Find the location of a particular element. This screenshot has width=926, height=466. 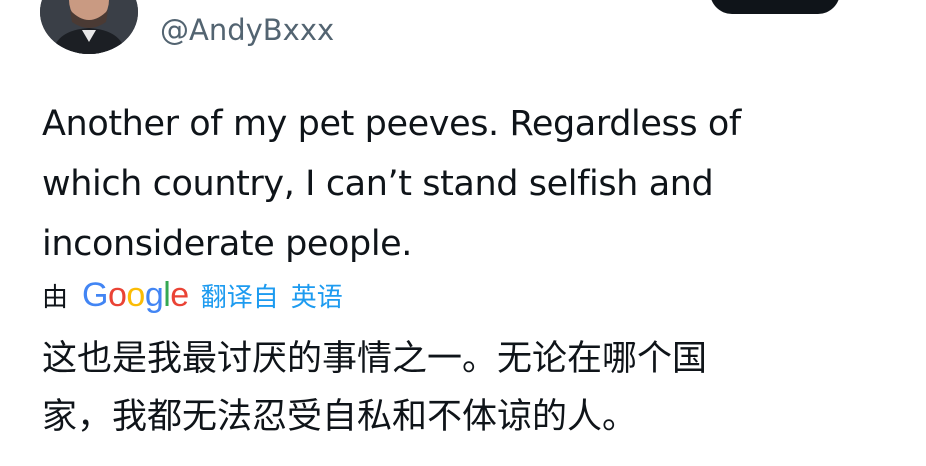

source-language: 英语 is located at coordinates (317, 295).